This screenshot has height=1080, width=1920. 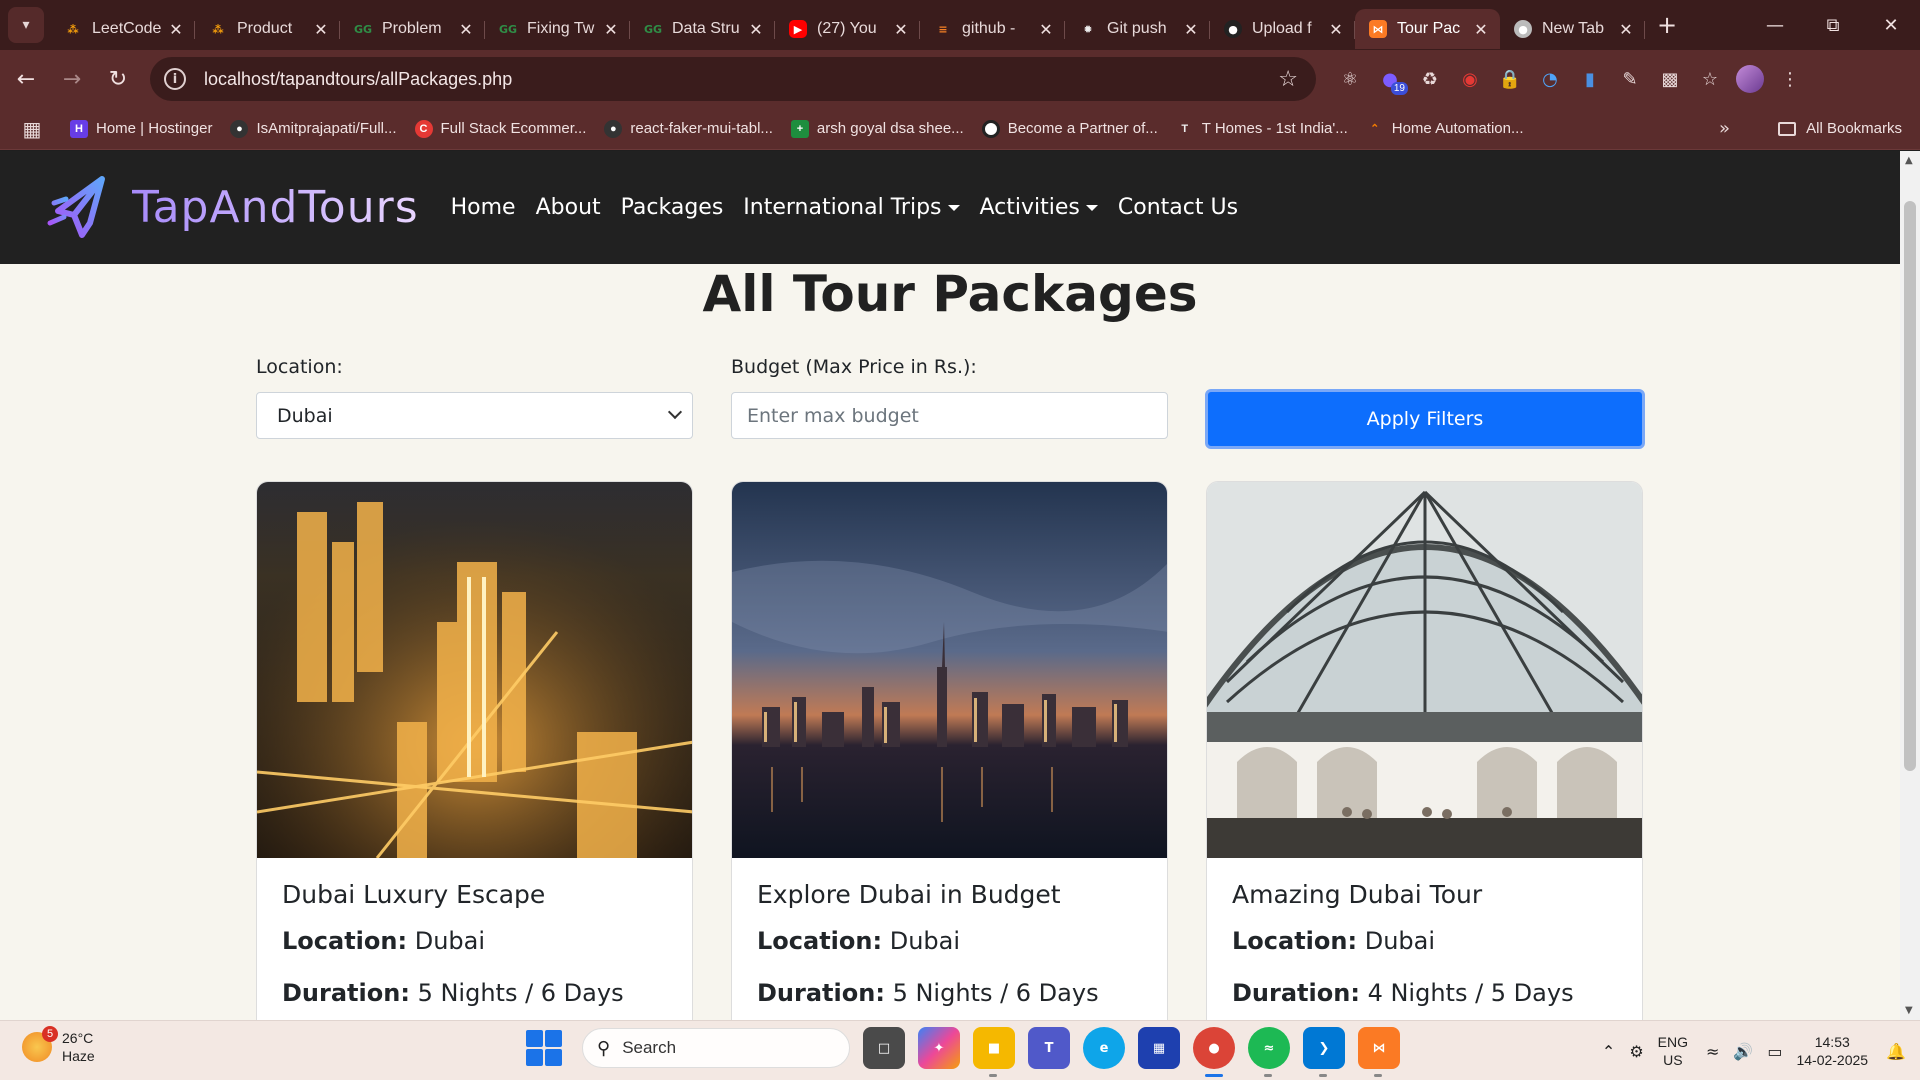 I want to click on nav-contact-us: Contact Us, so click(x=1178, y=207).